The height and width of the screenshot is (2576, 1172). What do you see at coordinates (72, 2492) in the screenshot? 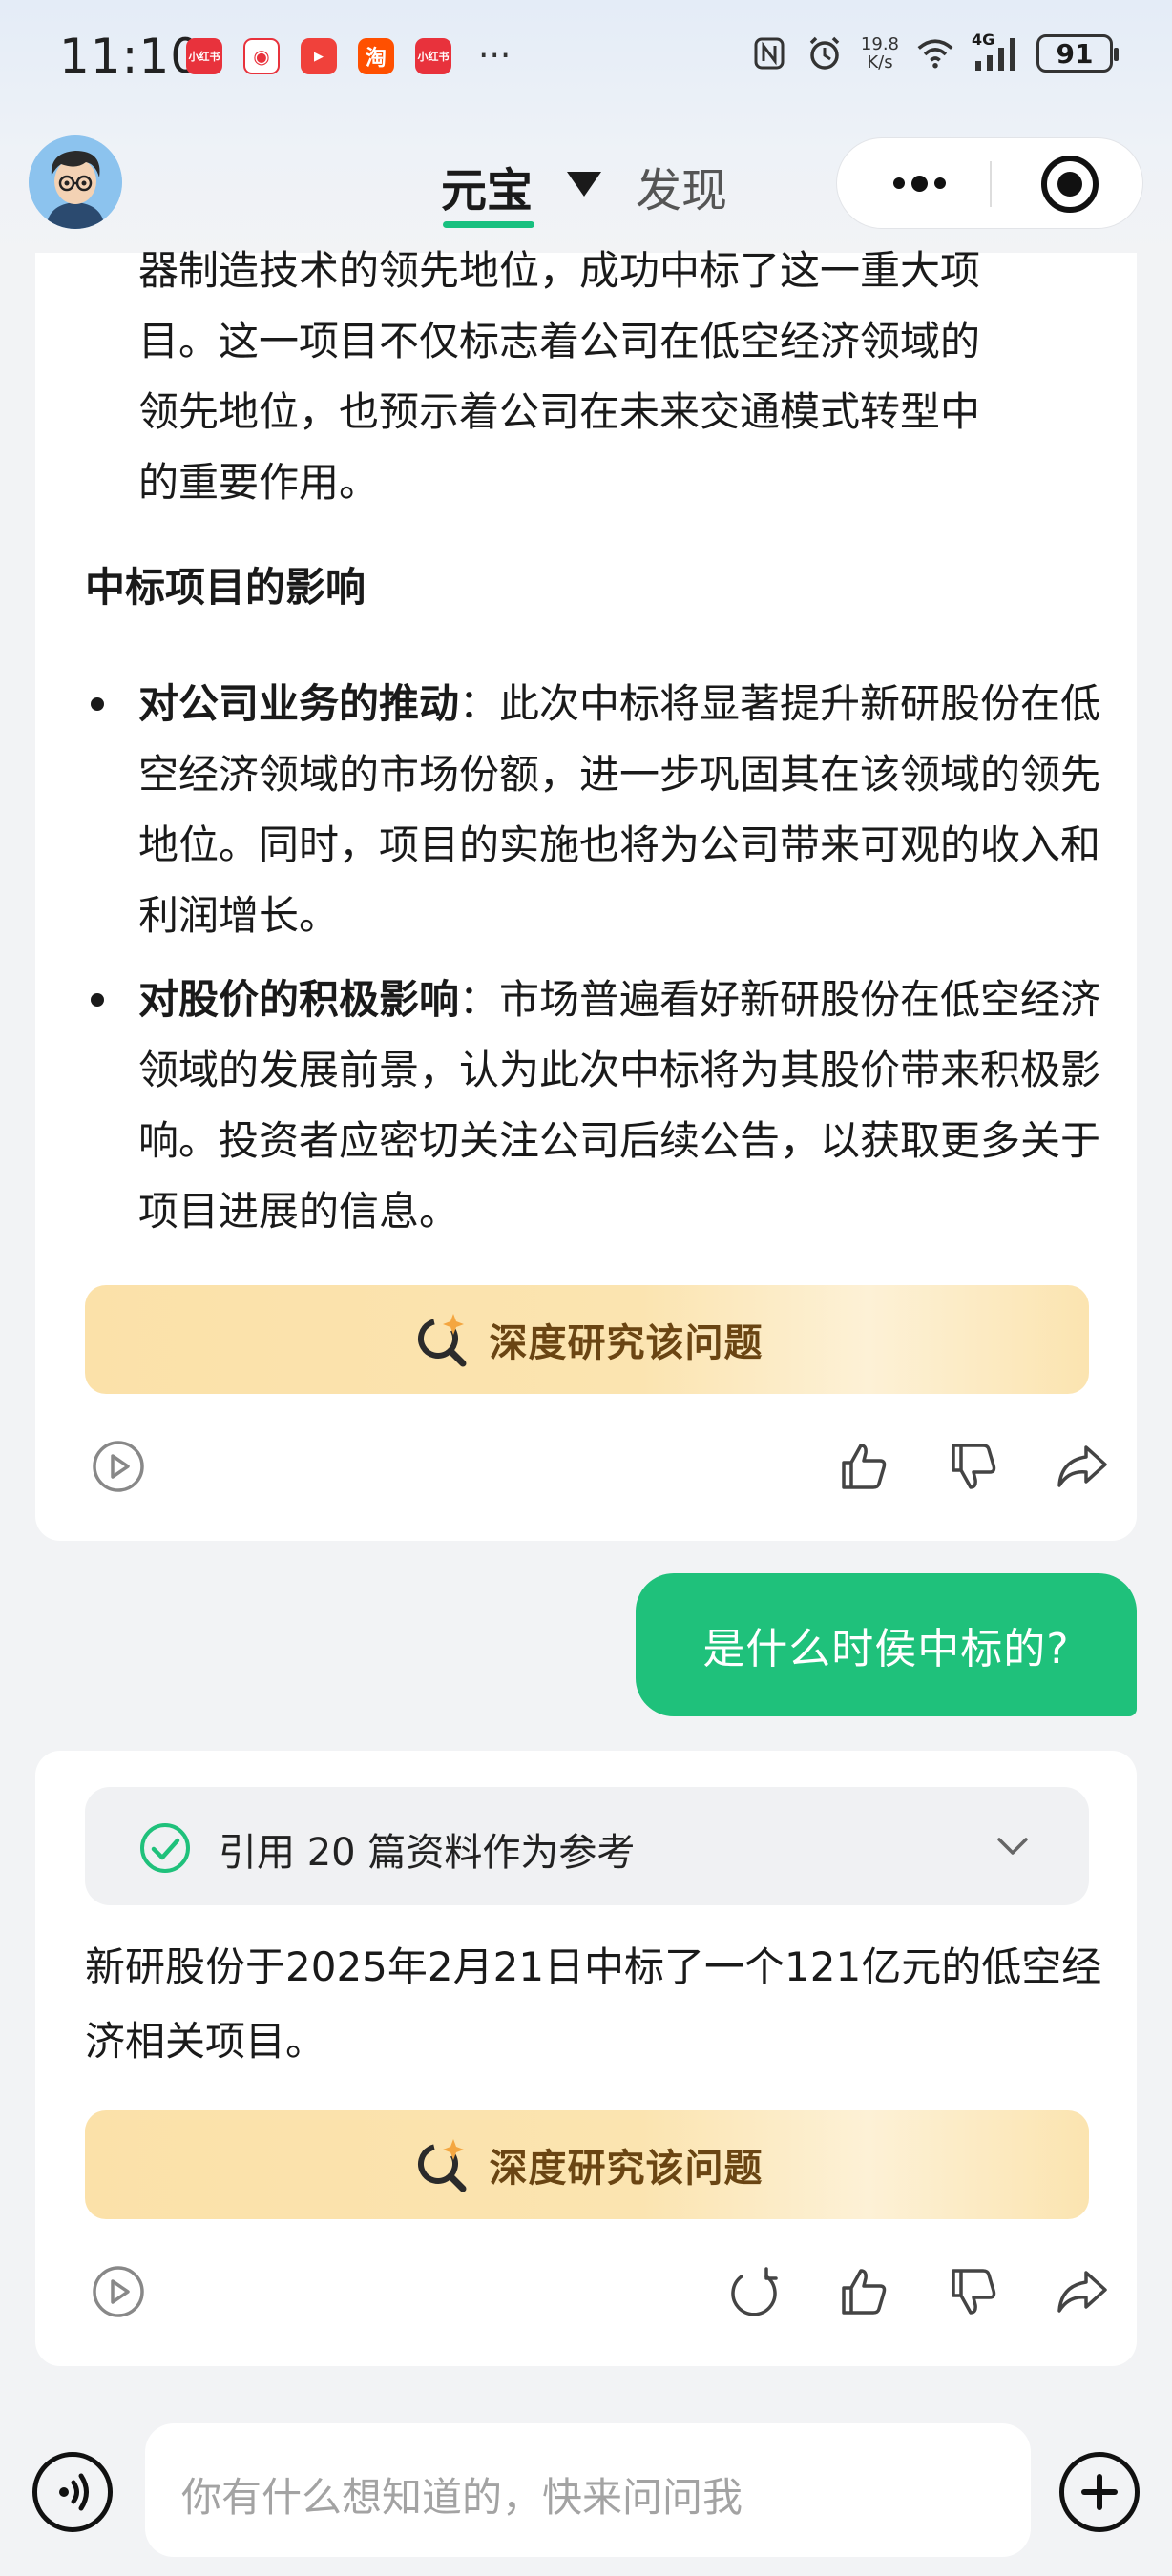
I see `voice-icon` at bounding box center [72, 2492].